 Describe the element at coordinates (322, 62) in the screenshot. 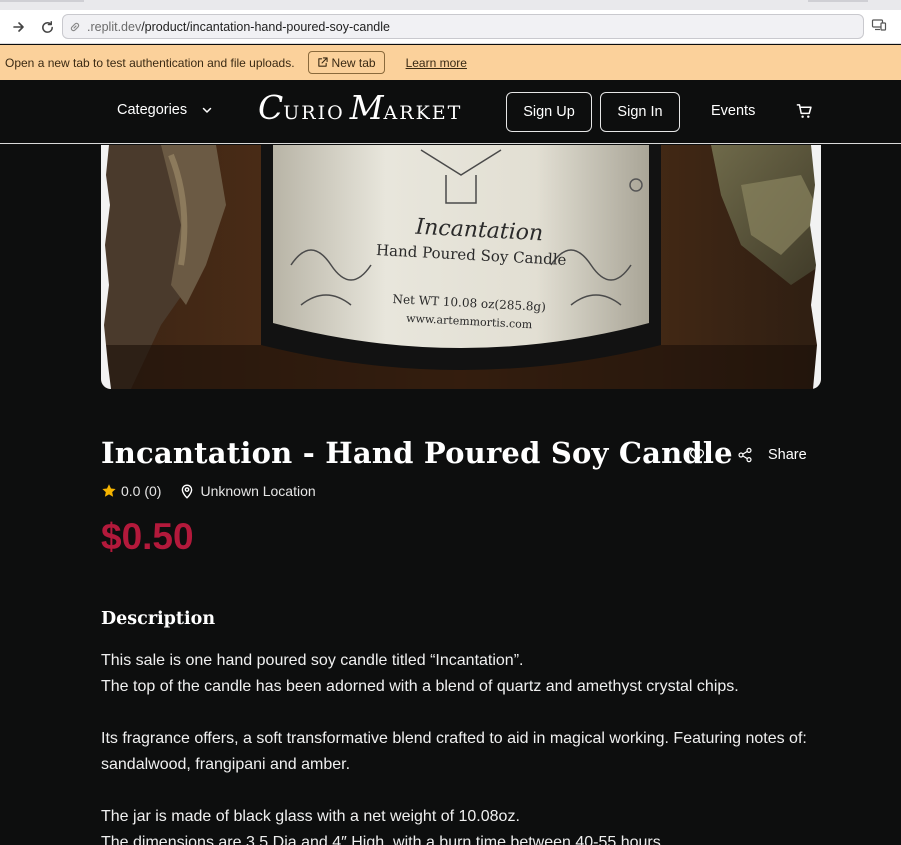

I see `external-link-icon` at that location.